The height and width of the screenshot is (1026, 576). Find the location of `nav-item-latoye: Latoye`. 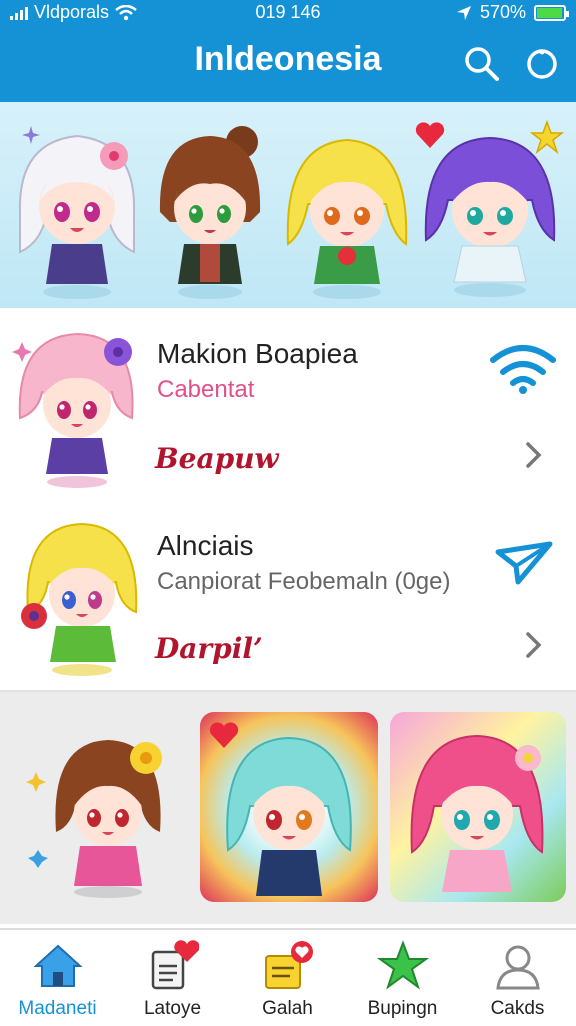

nav-item-latoye: Latoye is located at coordinates (172, 978).